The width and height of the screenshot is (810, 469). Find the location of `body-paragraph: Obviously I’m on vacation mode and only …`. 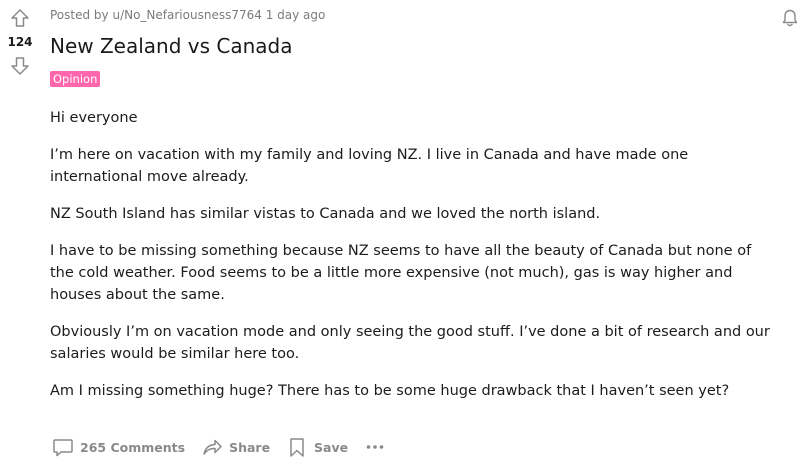

body-paragraph: Obviously I’m on vacation mode and only … is located at coordinates (410, 343).